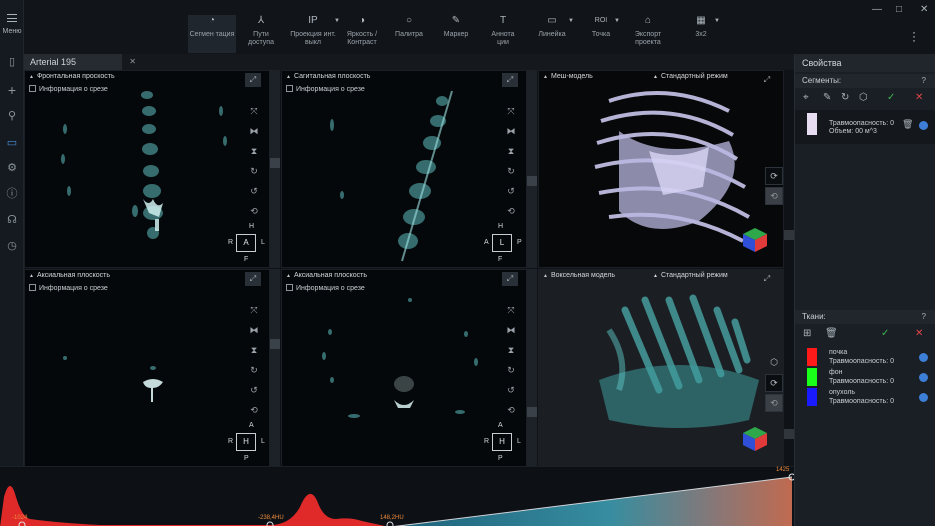 The width and height of the screenshot is (935, 526). I want to click on tissues-help-button: ?, so click(924, 316).